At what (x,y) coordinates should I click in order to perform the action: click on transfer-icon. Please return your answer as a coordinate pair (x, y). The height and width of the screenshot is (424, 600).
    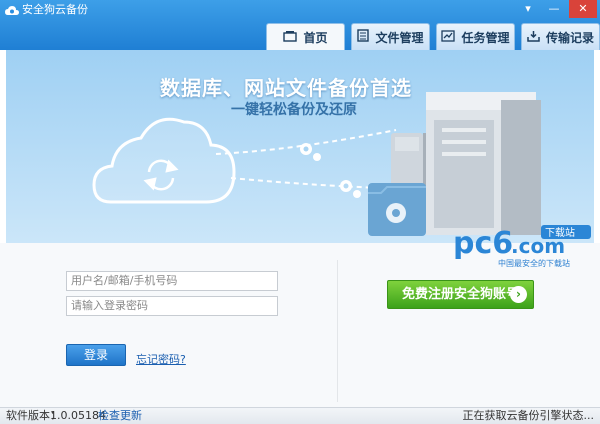
    Looking at the image, I should click on (533, 37).